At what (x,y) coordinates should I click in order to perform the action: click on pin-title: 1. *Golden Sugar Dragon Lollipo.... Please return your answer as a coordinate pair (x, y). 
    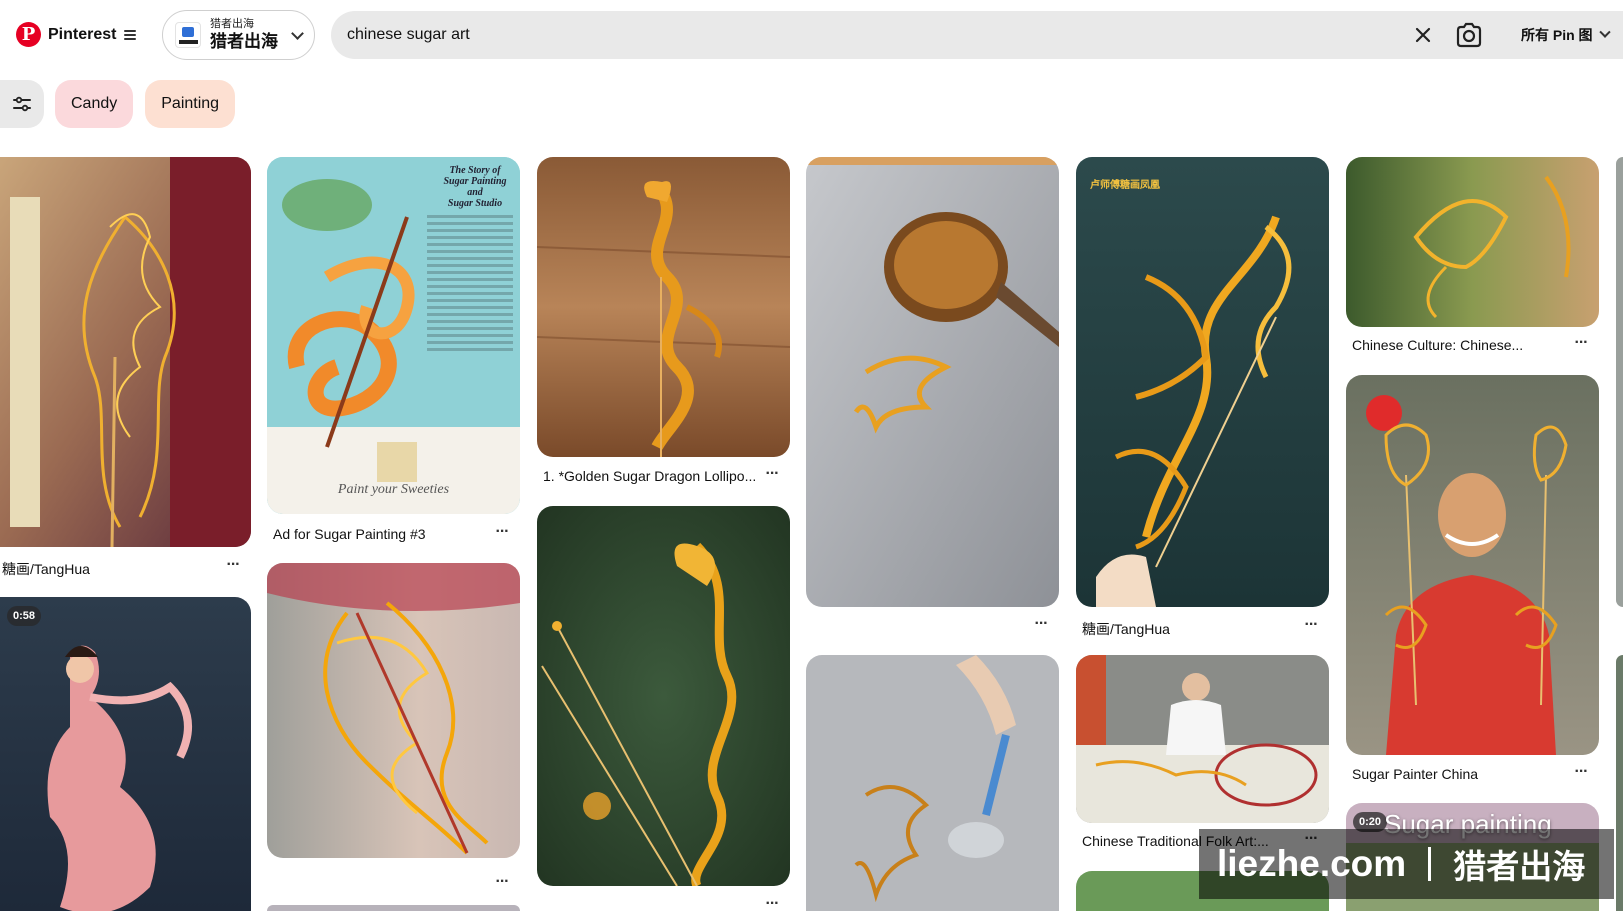
    Looking at the image, I should click on (650, 476).